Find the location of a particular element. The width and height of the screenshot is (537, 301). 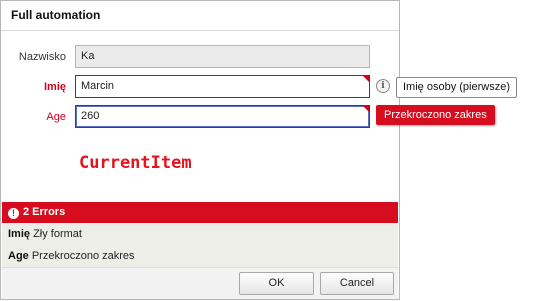

error-message: Przekroczono zakres is located at coordinates (83, 256).